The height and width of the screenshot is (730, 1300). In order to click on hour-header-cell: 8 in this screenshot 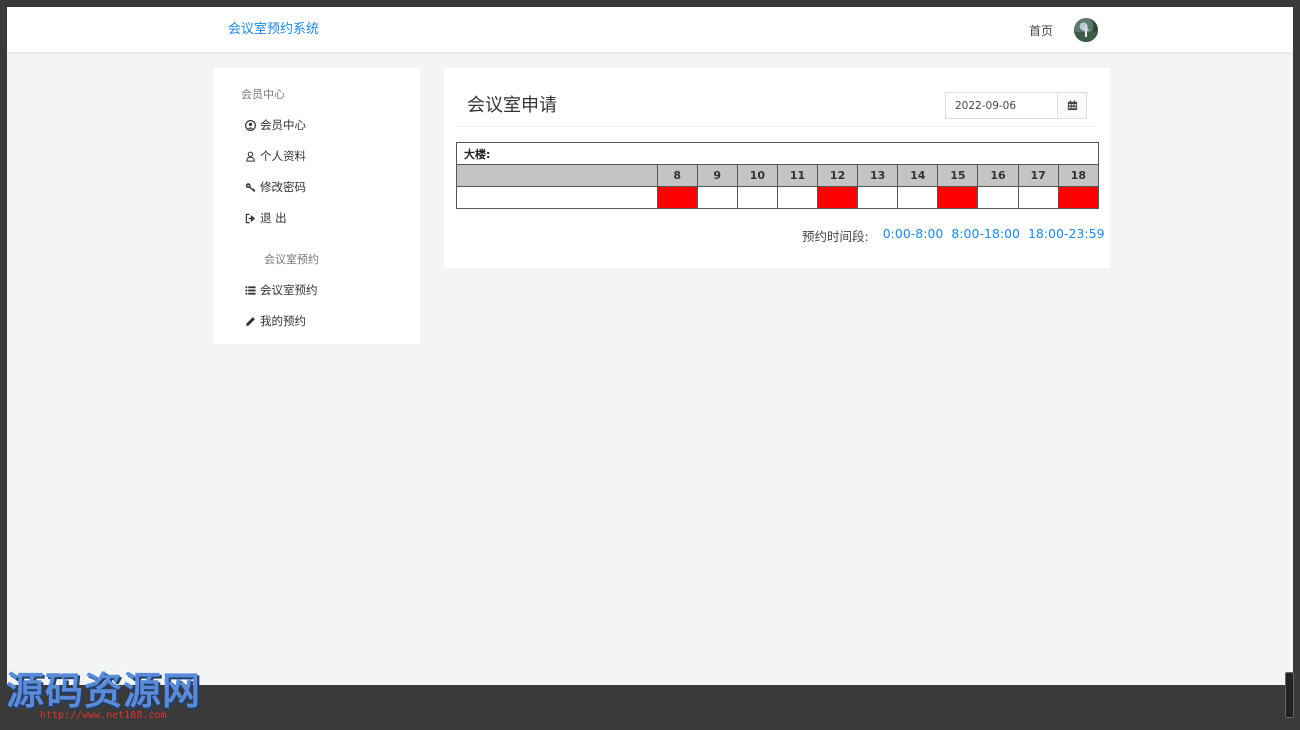, I will do `click(677, 175)`.